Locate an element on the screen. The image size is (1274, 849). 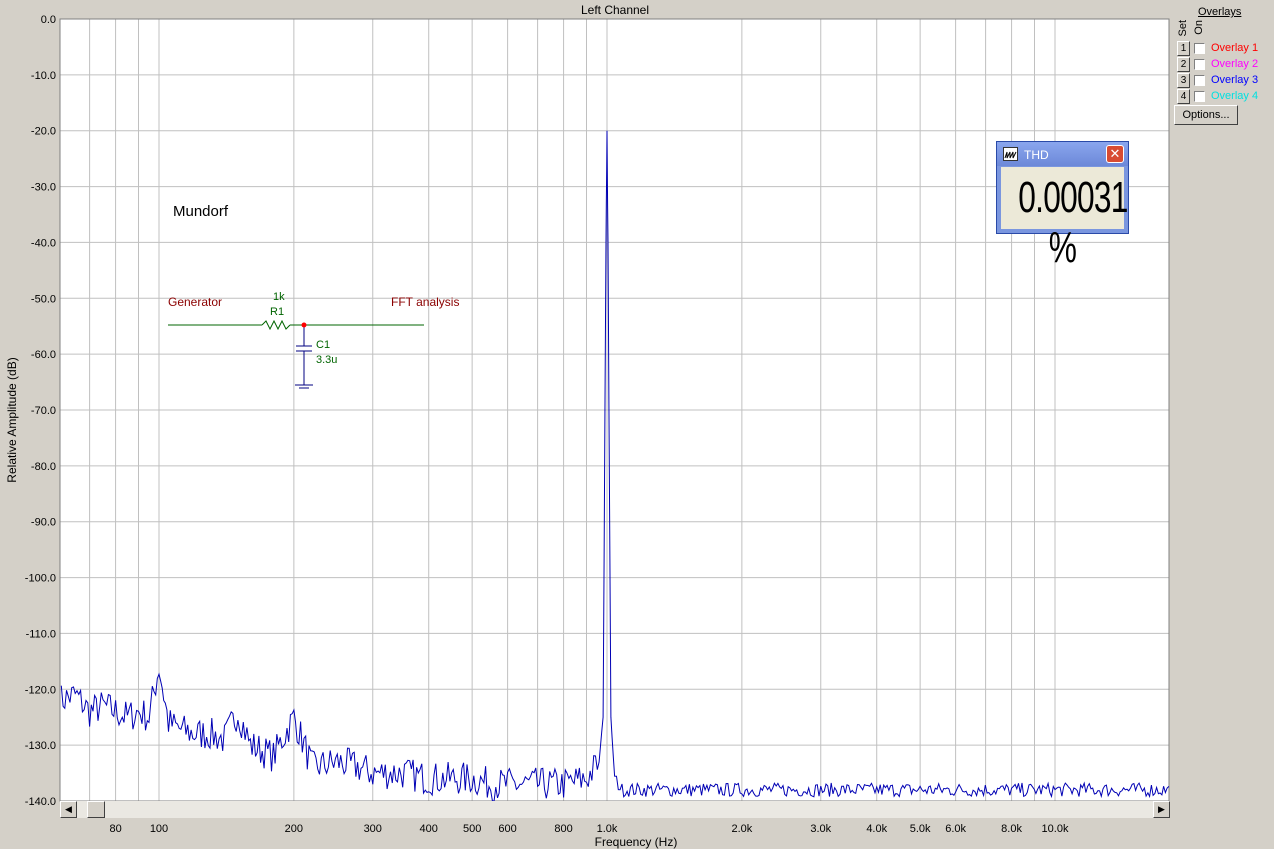
y-tick-label: -50.0 is located at coordinates (43, 299).